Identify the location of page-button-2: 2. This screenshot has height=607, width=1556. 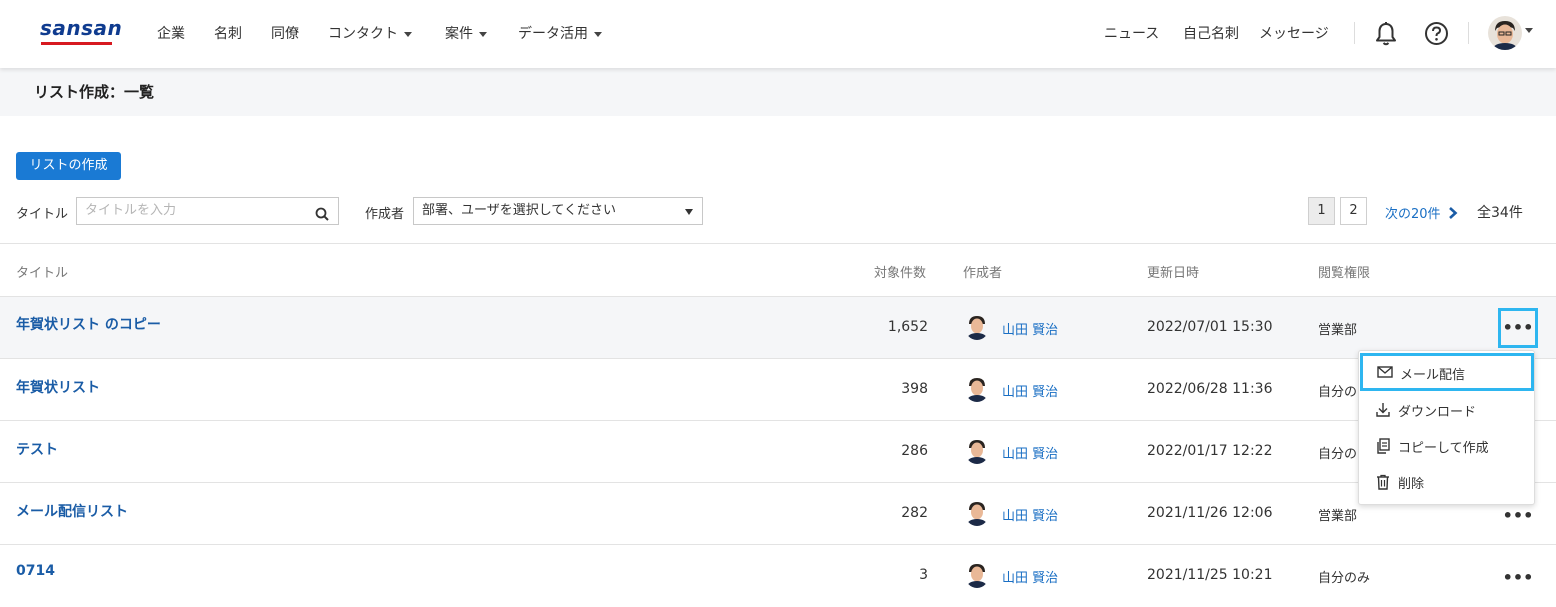
(1353, 211).